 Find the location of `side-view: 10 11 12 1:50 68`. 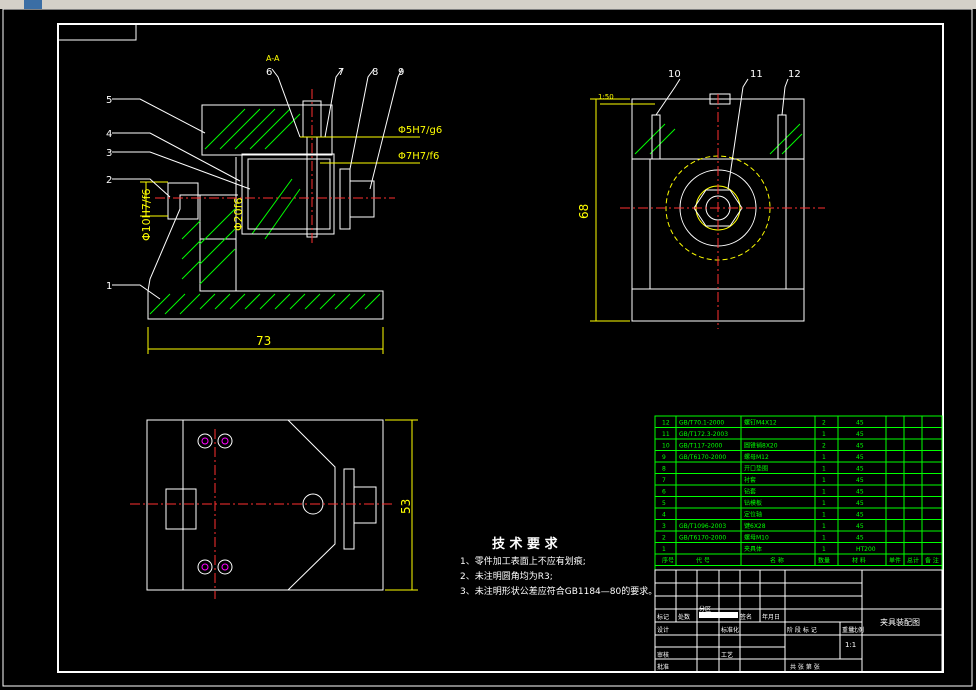

side-view: 10 11 12 1:50 68 is located at coordinates (701, 199).